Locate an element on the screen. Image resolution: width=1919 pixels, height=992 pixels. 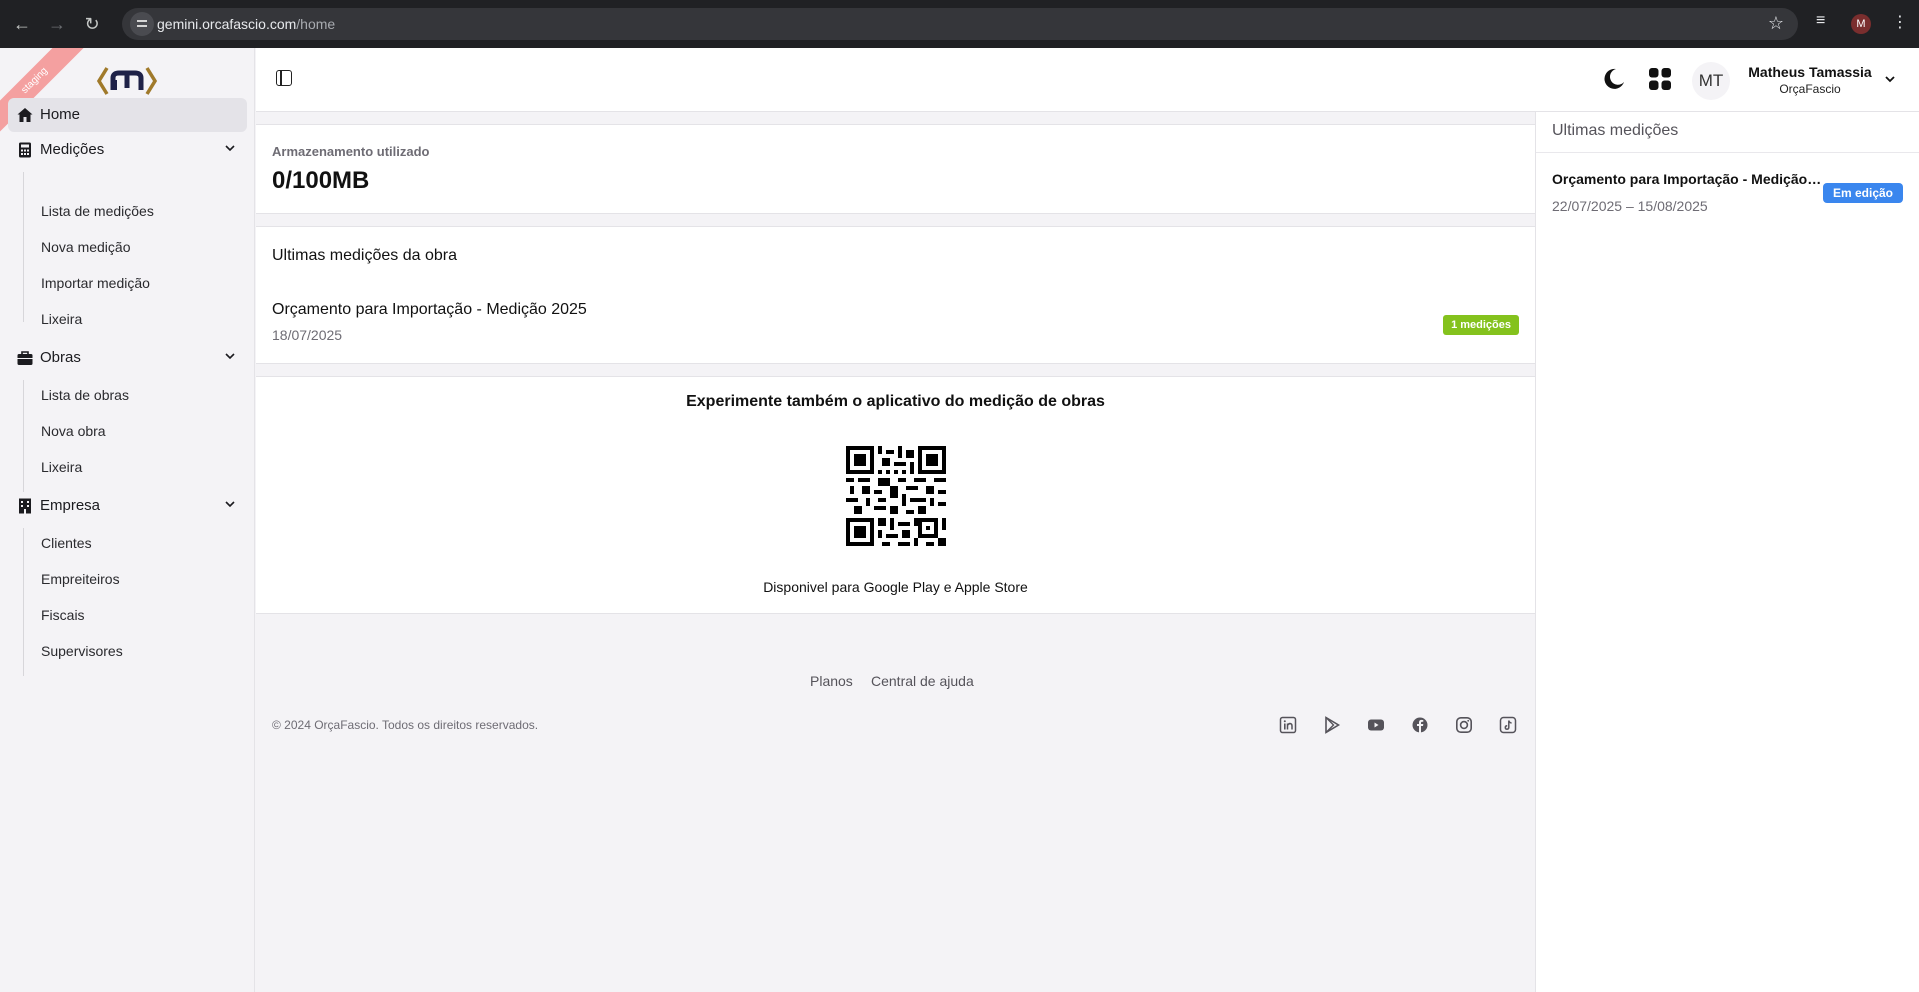
user-org: OrçaFascio is located at coordinates (1810, 89).